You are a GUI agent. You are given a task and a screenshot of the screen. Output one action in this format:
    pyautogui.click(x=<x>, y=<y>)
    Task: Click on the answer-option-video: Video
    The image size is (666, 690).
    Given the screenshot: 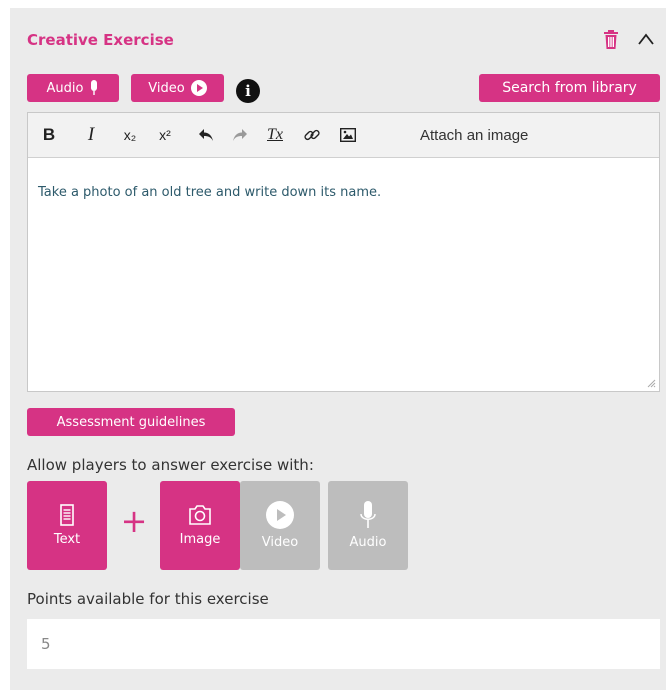 What is the action you would take?
    pyautogui.click(x=280, y=525)
    